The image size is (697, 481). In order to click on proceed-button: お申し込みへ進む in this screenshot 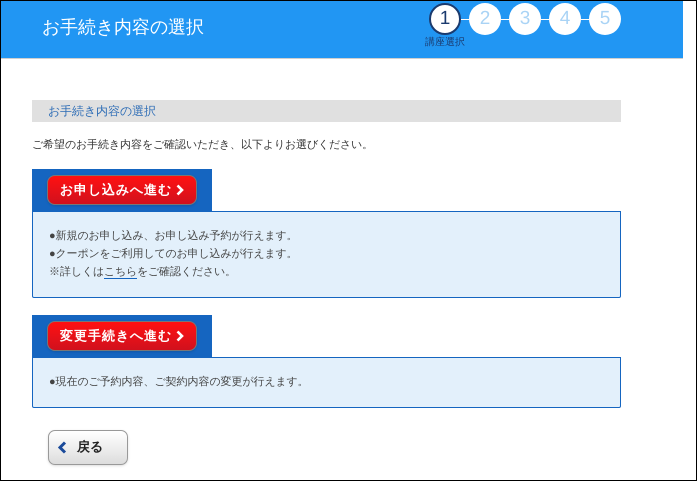, I will do `click(122, 189)`.